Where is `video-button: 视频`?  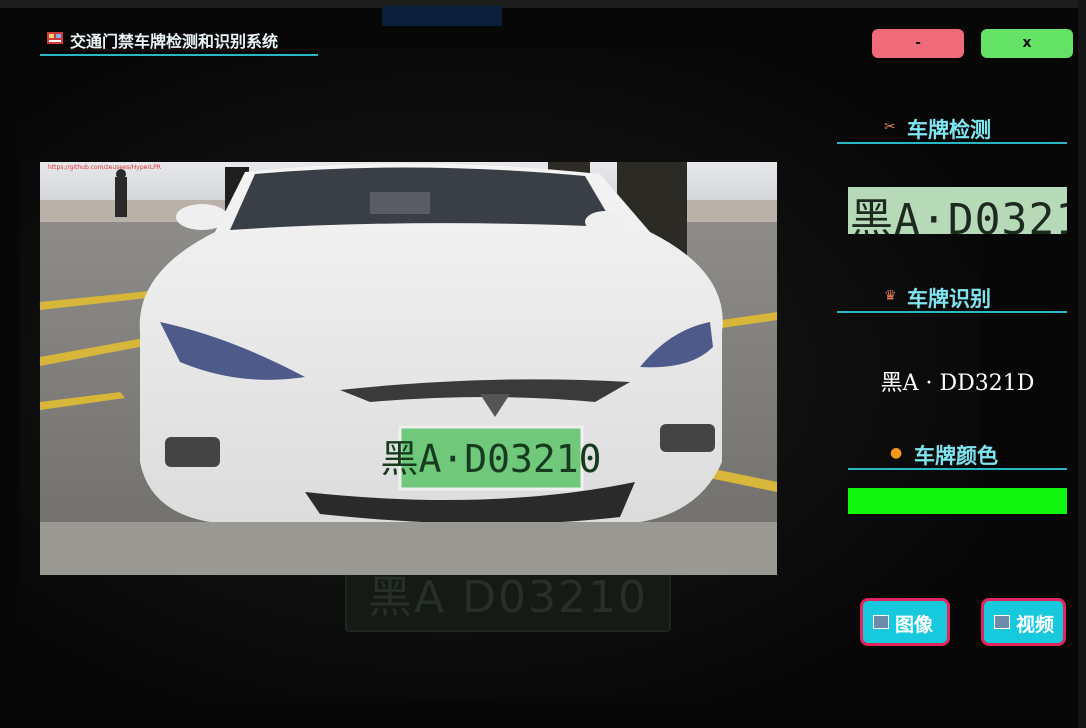 video-button: 视频 is located at coordinates (1023, 622).